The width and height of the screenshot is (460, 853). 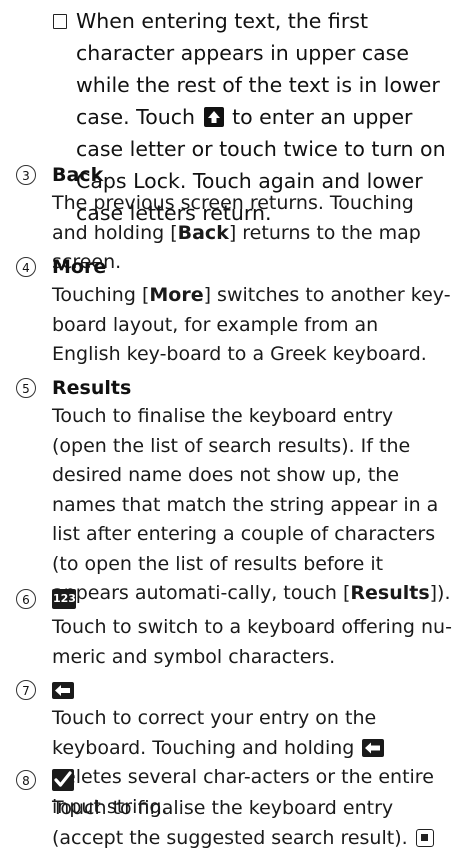 I want to click on item-title: Back, so click(x=78, y=175).